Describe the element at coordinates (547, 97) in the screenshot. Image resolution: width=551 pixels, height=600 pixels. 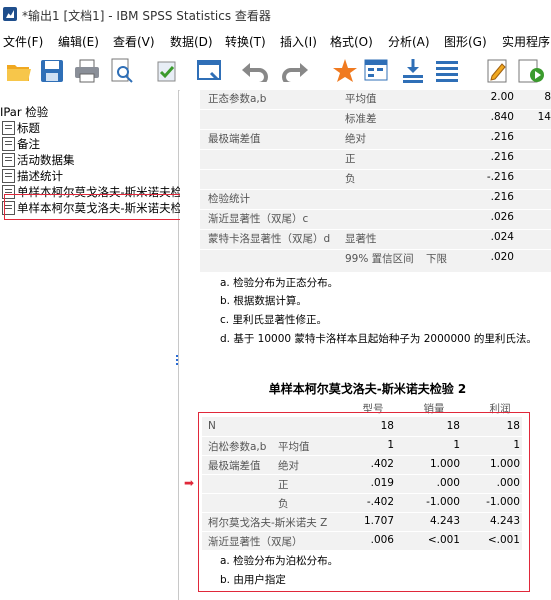
I see `table1-value: 8` at that location.